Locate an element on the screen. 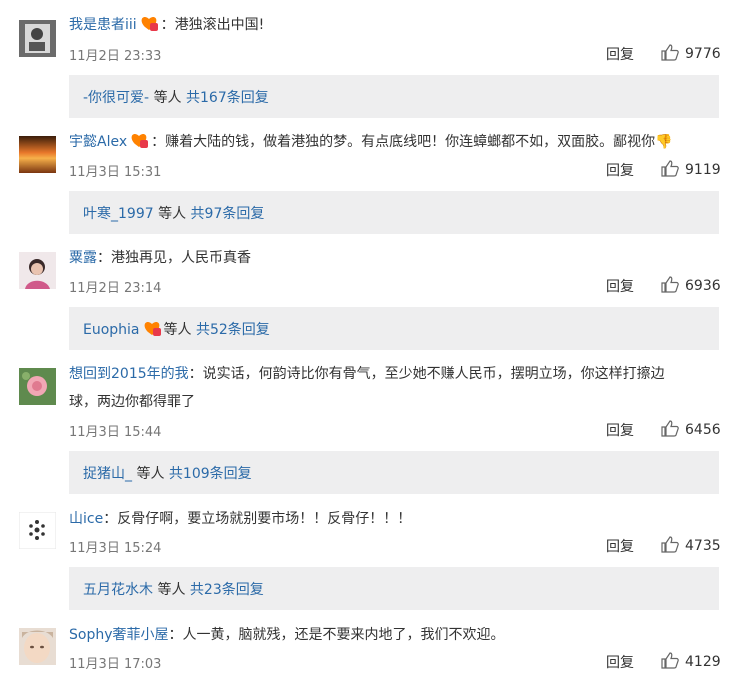  comment-text-line: 山ice：反骨仔啊，要立场就别要市场！！反骨仔！！！ is located at coordinates (396, 519).